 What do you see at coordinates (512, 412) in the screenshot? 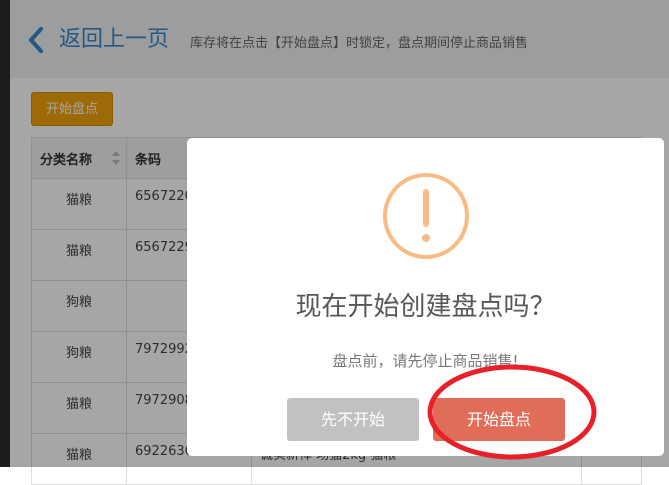
I see `annotation-circle` at bounding box center [512, 412].